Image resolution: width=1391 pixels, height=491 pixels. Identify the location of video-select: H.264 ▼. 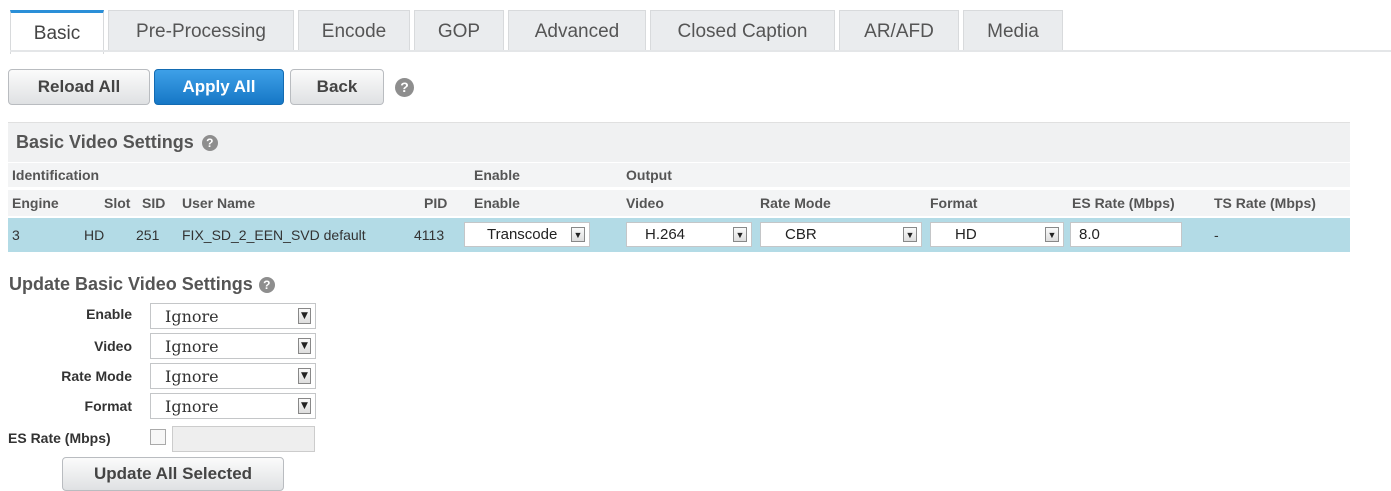
(689, 234).